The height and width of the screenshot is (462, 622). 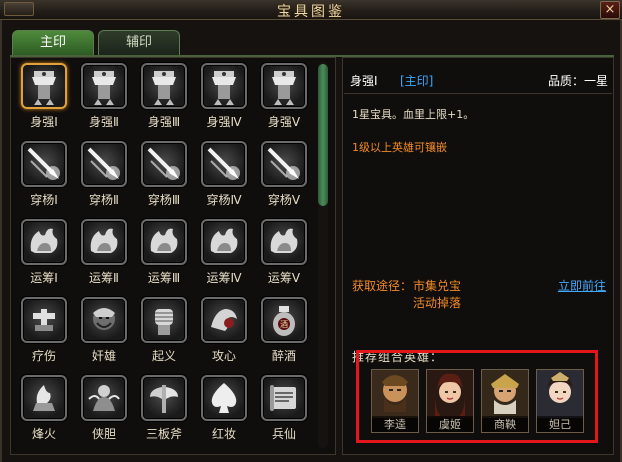 What do you see at coordinates (323, 135) in the screenshot?
I see `grid-scroll-thumb` at bounding box center [323, 135].